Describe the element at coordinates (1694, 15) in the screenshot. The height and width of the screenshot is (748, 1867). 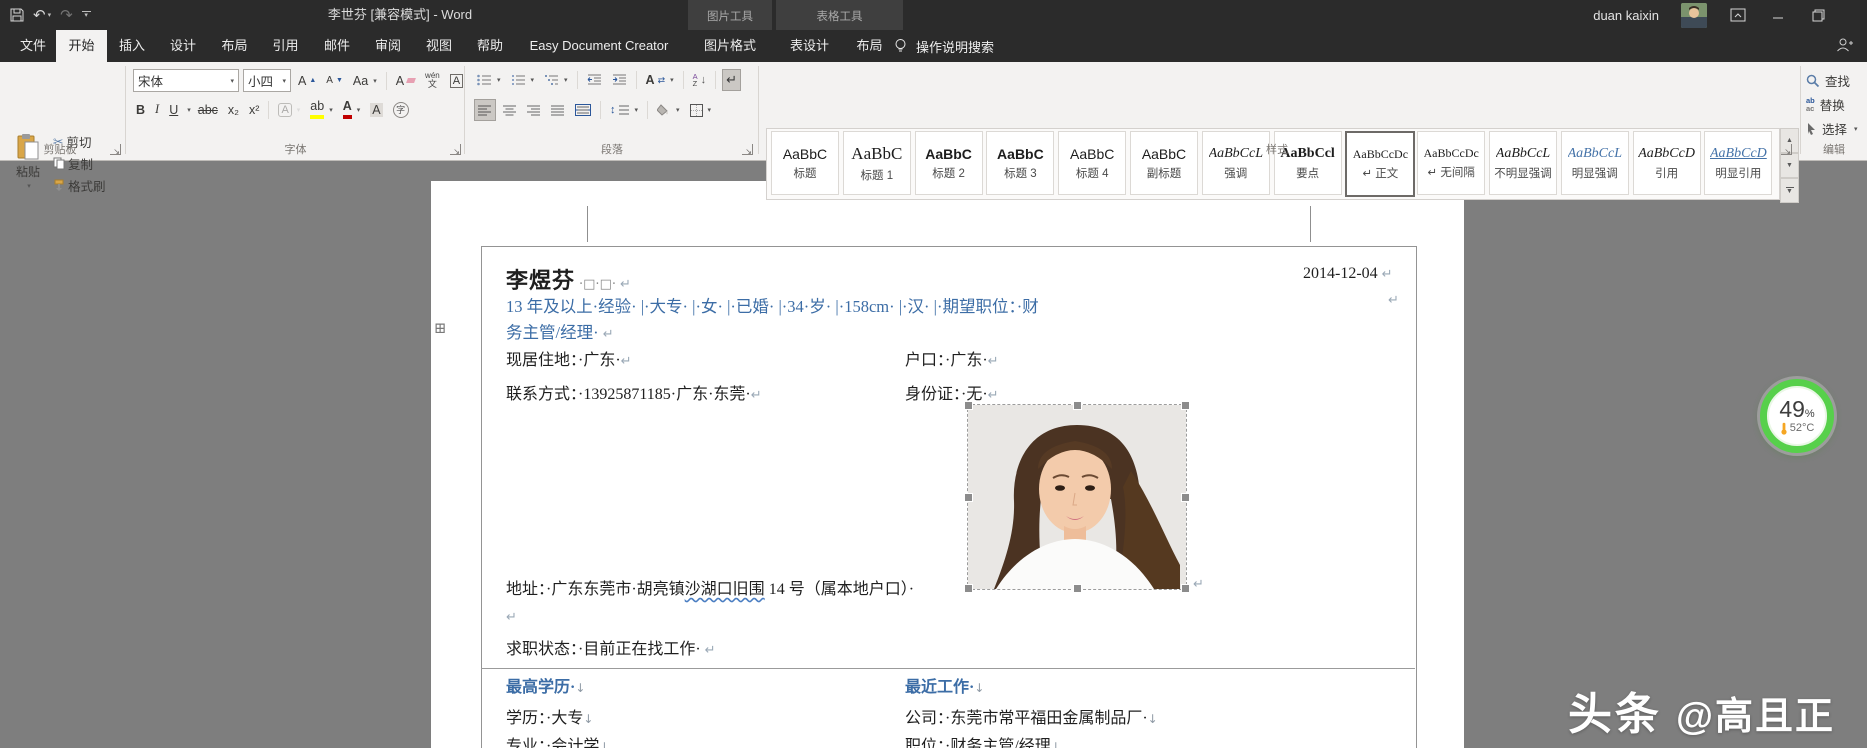
I see `user-avatar` at that location.